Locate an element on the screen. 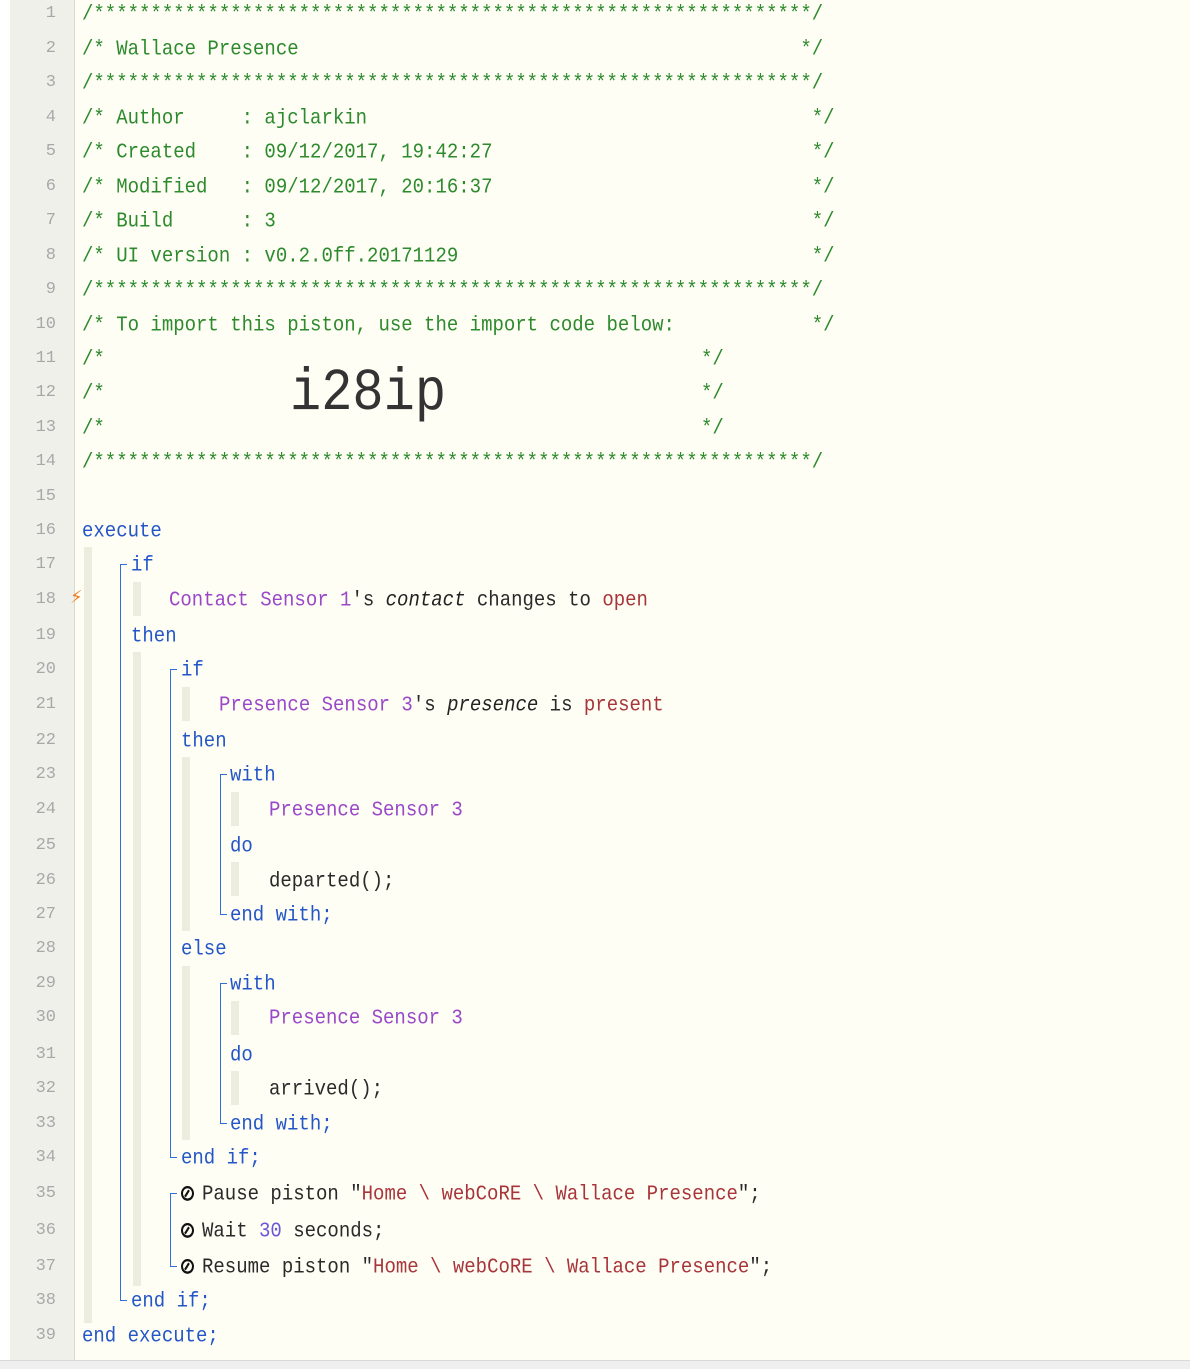 This screenshot has width=1190, height=1369. line-number: 14 is located at coordinates (45, 461).